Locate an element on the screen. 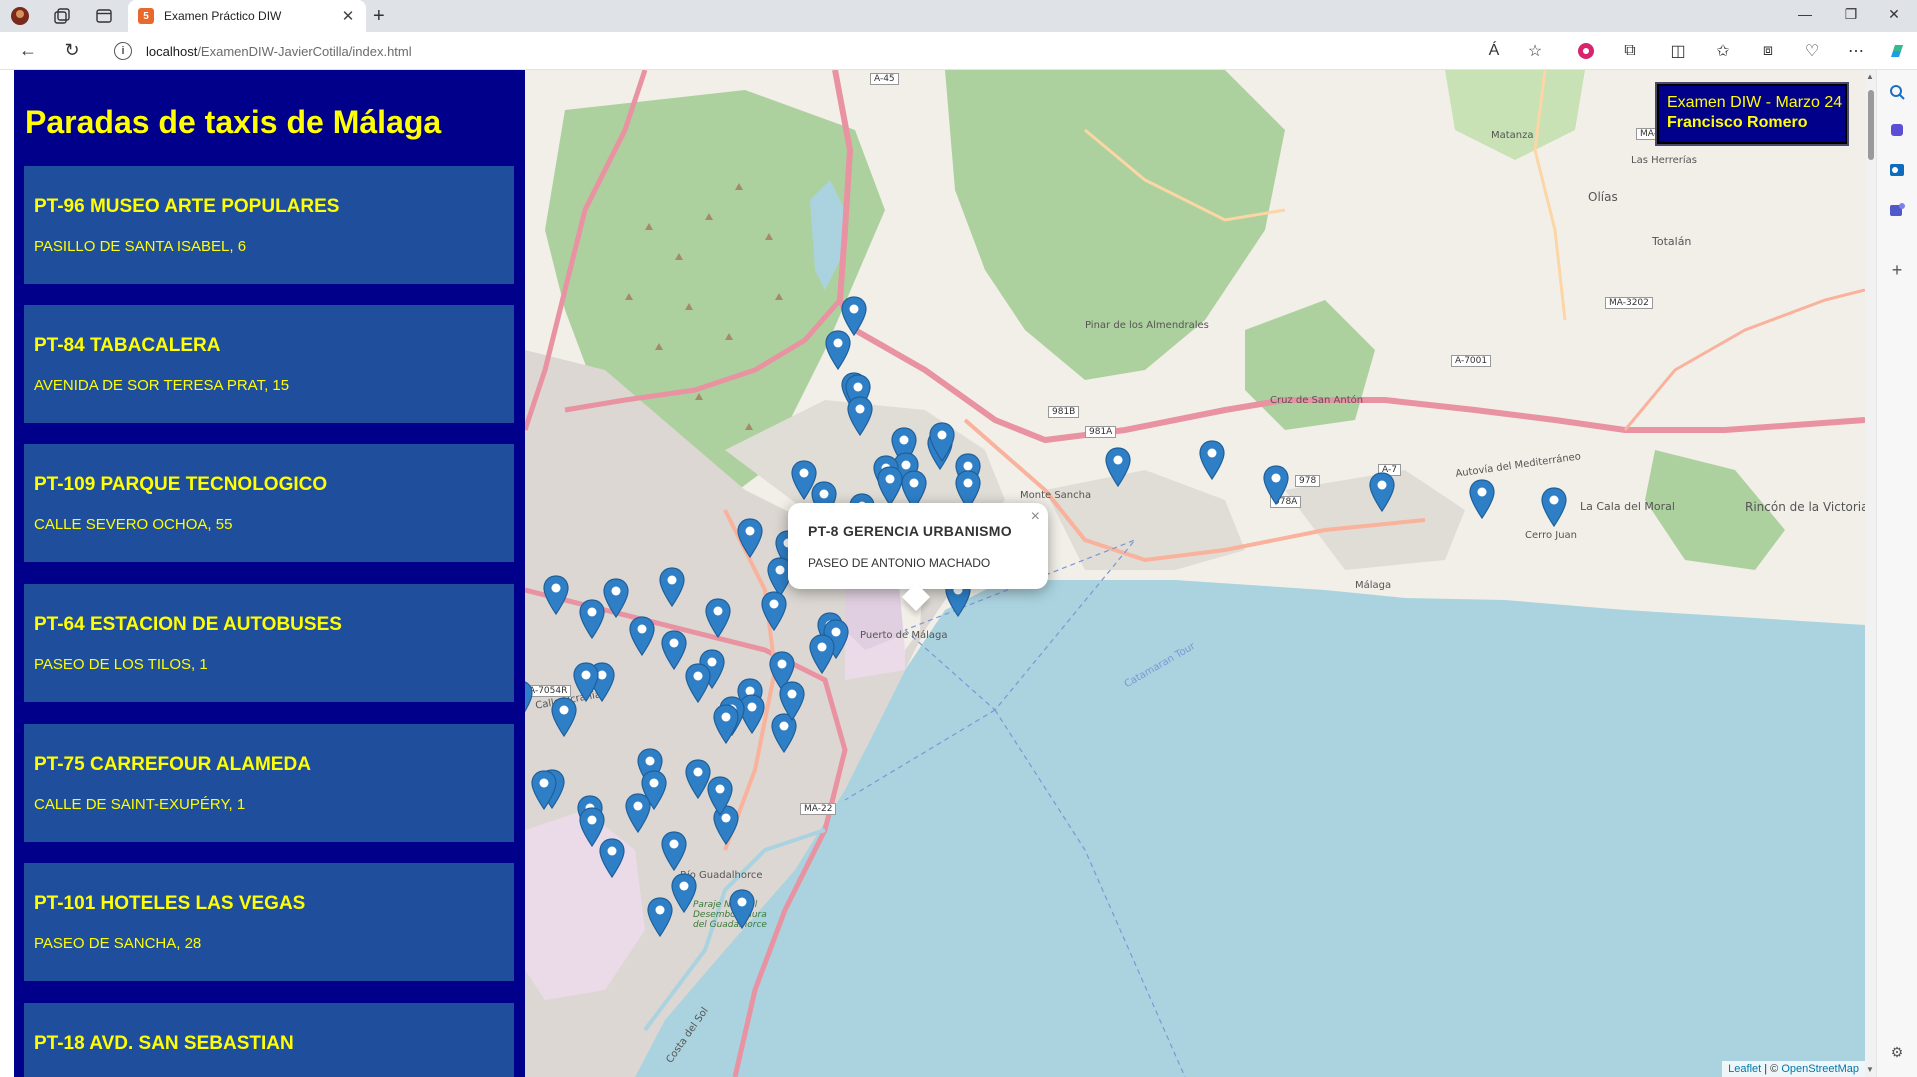 Image resolution: width=1917 pixels, height=1077 pixels. road-shield: A-7001 is located at coordinates (1471, 361).